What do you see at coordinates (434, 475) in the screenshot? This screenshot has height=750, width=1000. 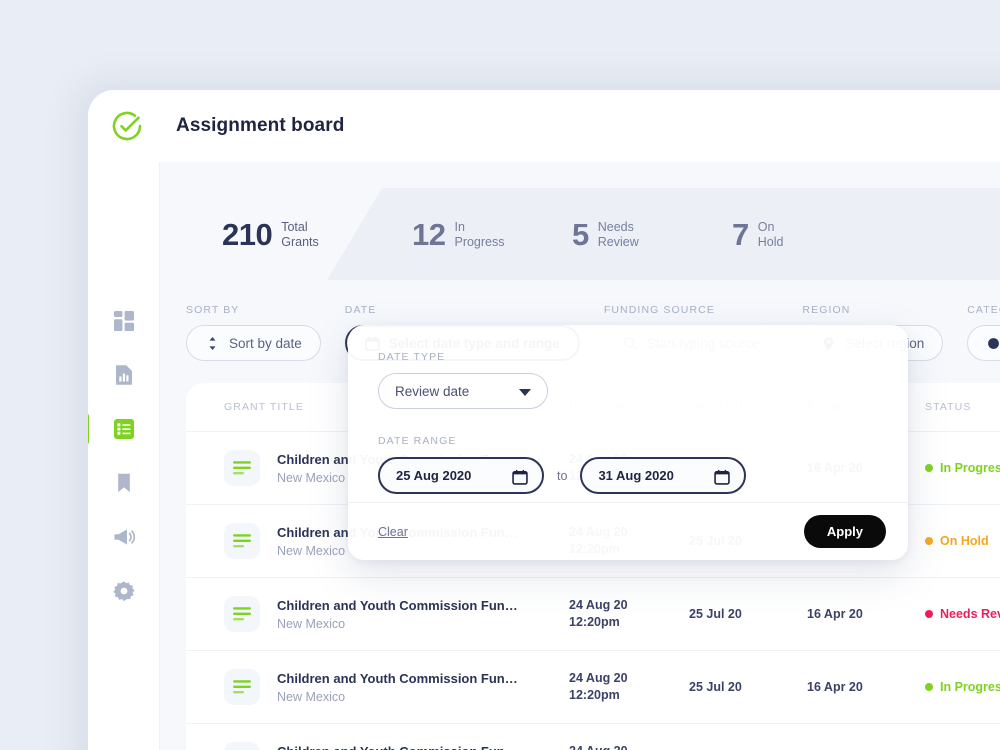 I see `date-from-value: 25 Aug 2020` at bounding box center [434, 475].